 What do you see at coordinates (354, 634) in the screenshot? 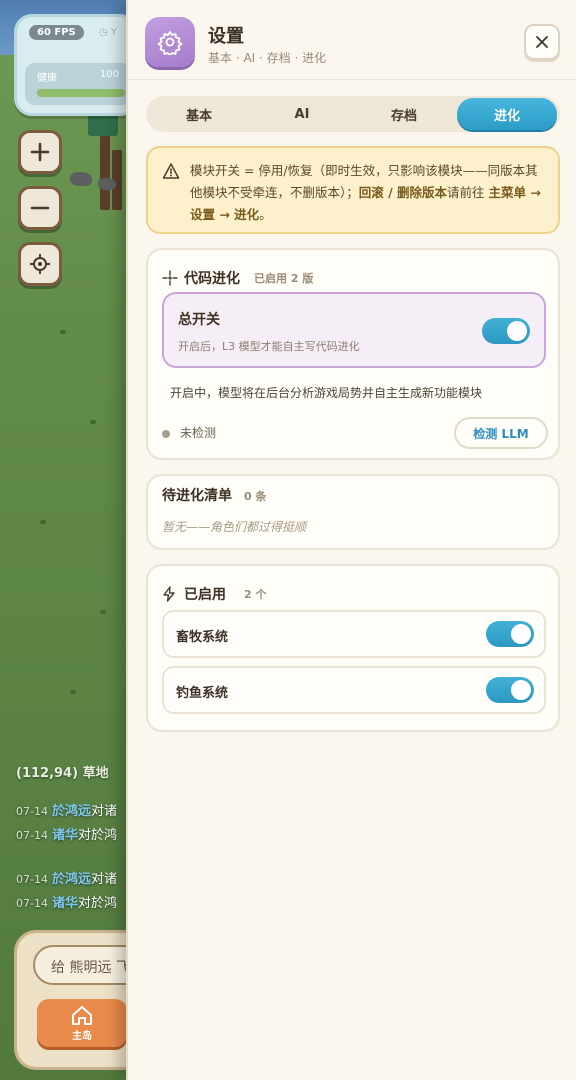
I see `module-row-livestock: 畜牧系统` at bounding box center [354, 634].